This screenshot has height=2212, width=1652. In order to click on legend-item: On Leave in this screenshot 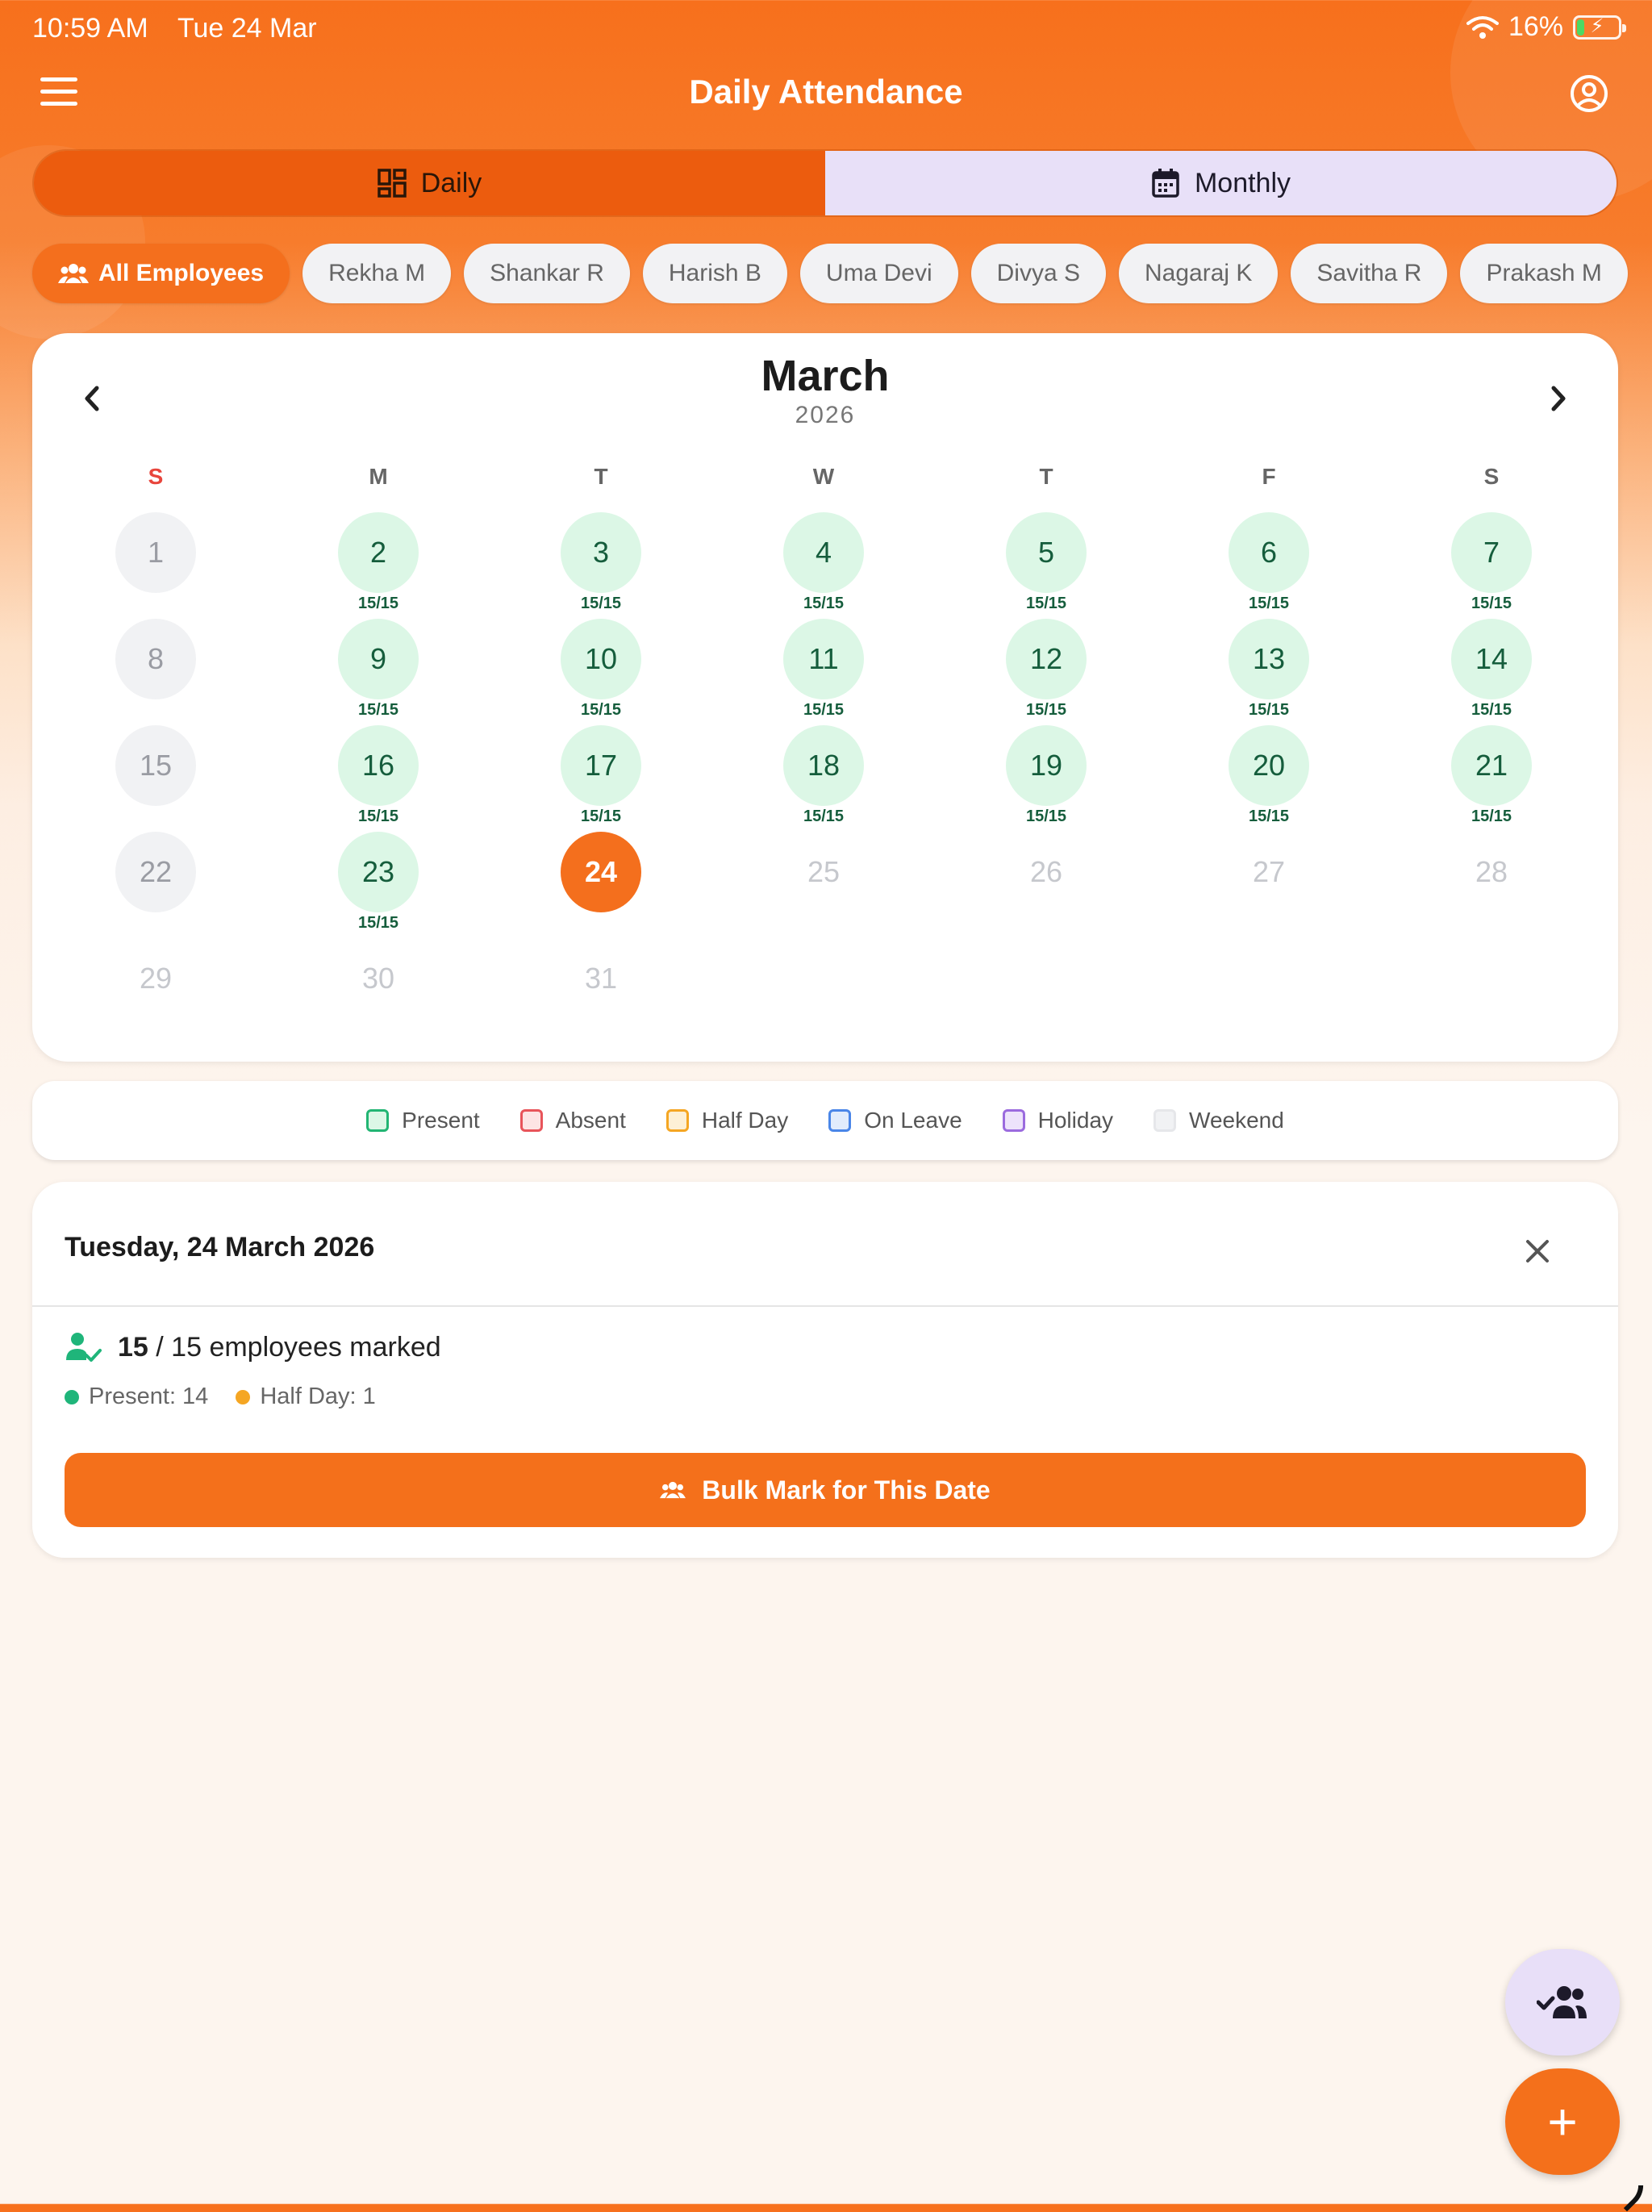, I will do `click(895, 1120)`.